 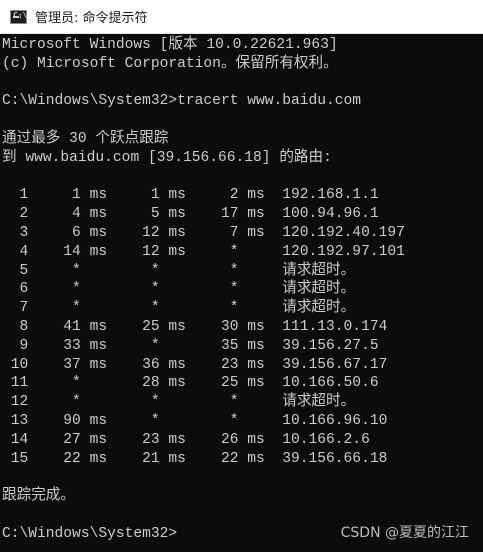 I want to click on console-line: 14 27 ms 23 ms 26 ms 10.166.2.6, so click(x=186, y=439).